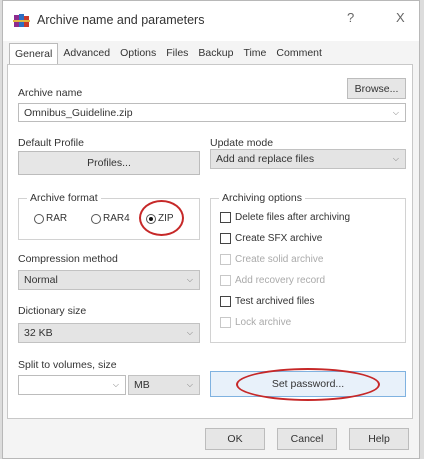  I want to click on radio-zip-label: ZIP, so click(166, 218).